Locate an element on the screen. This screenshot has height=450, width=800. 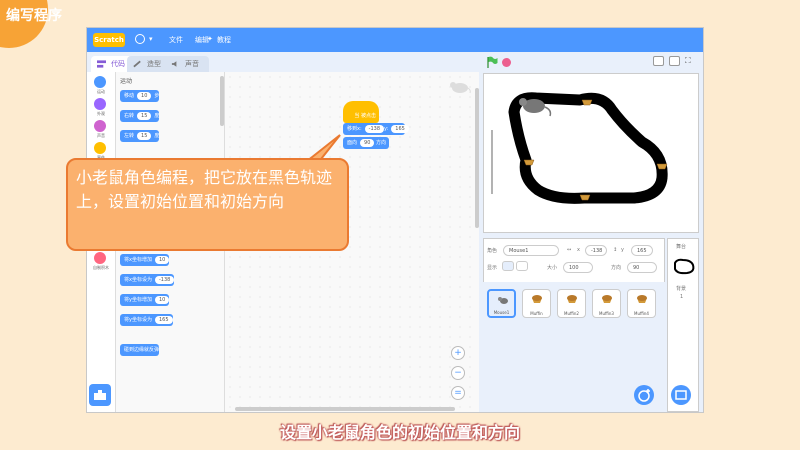
sprite-thumbnail: Mouse1 is located at coordinates (501, 303).